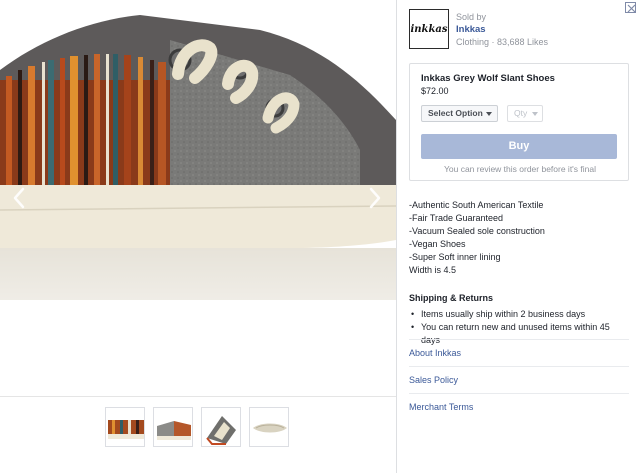  What do you see at coordinates (519, 406) in the screenshot?
I see `merchant-terms-link: Merchant Terms` at bounding box center [519, 406].